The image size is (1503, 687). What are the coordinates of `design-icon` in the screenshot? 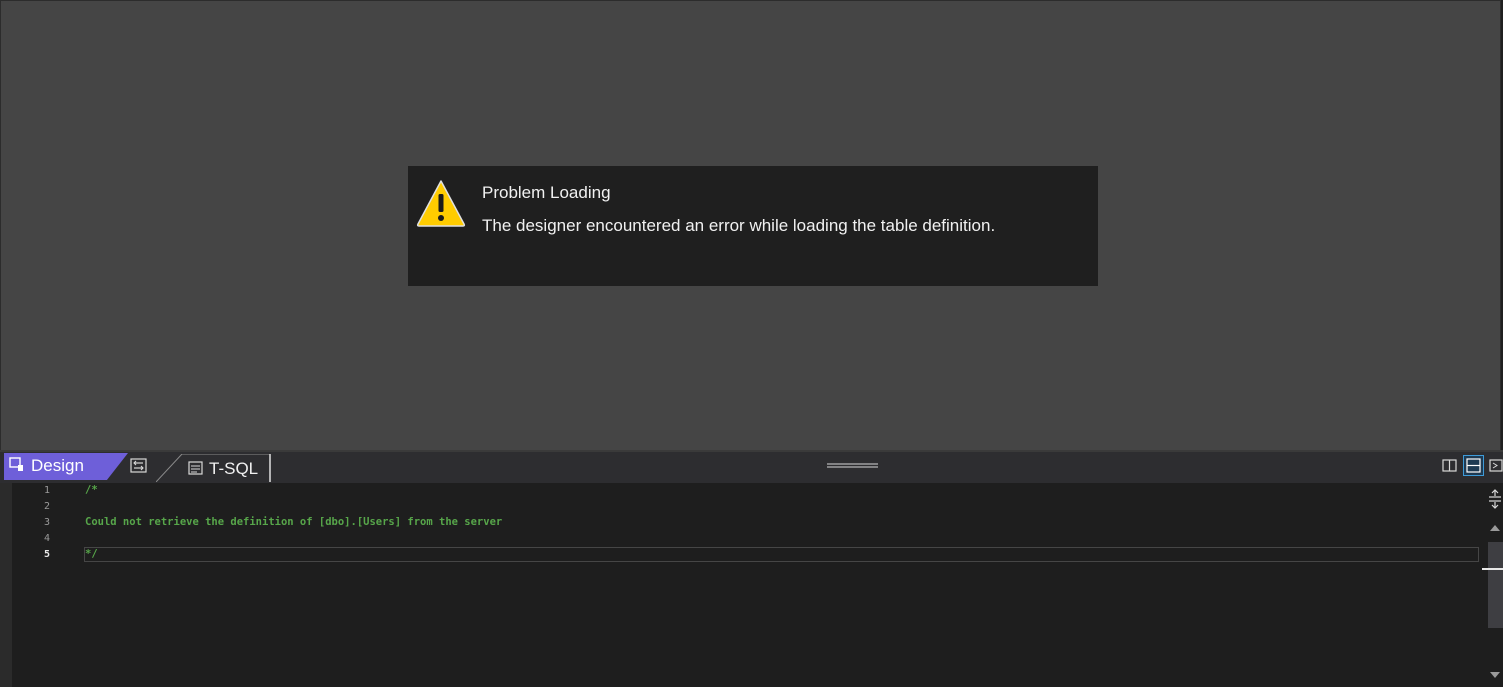 It's located at (16, 464).